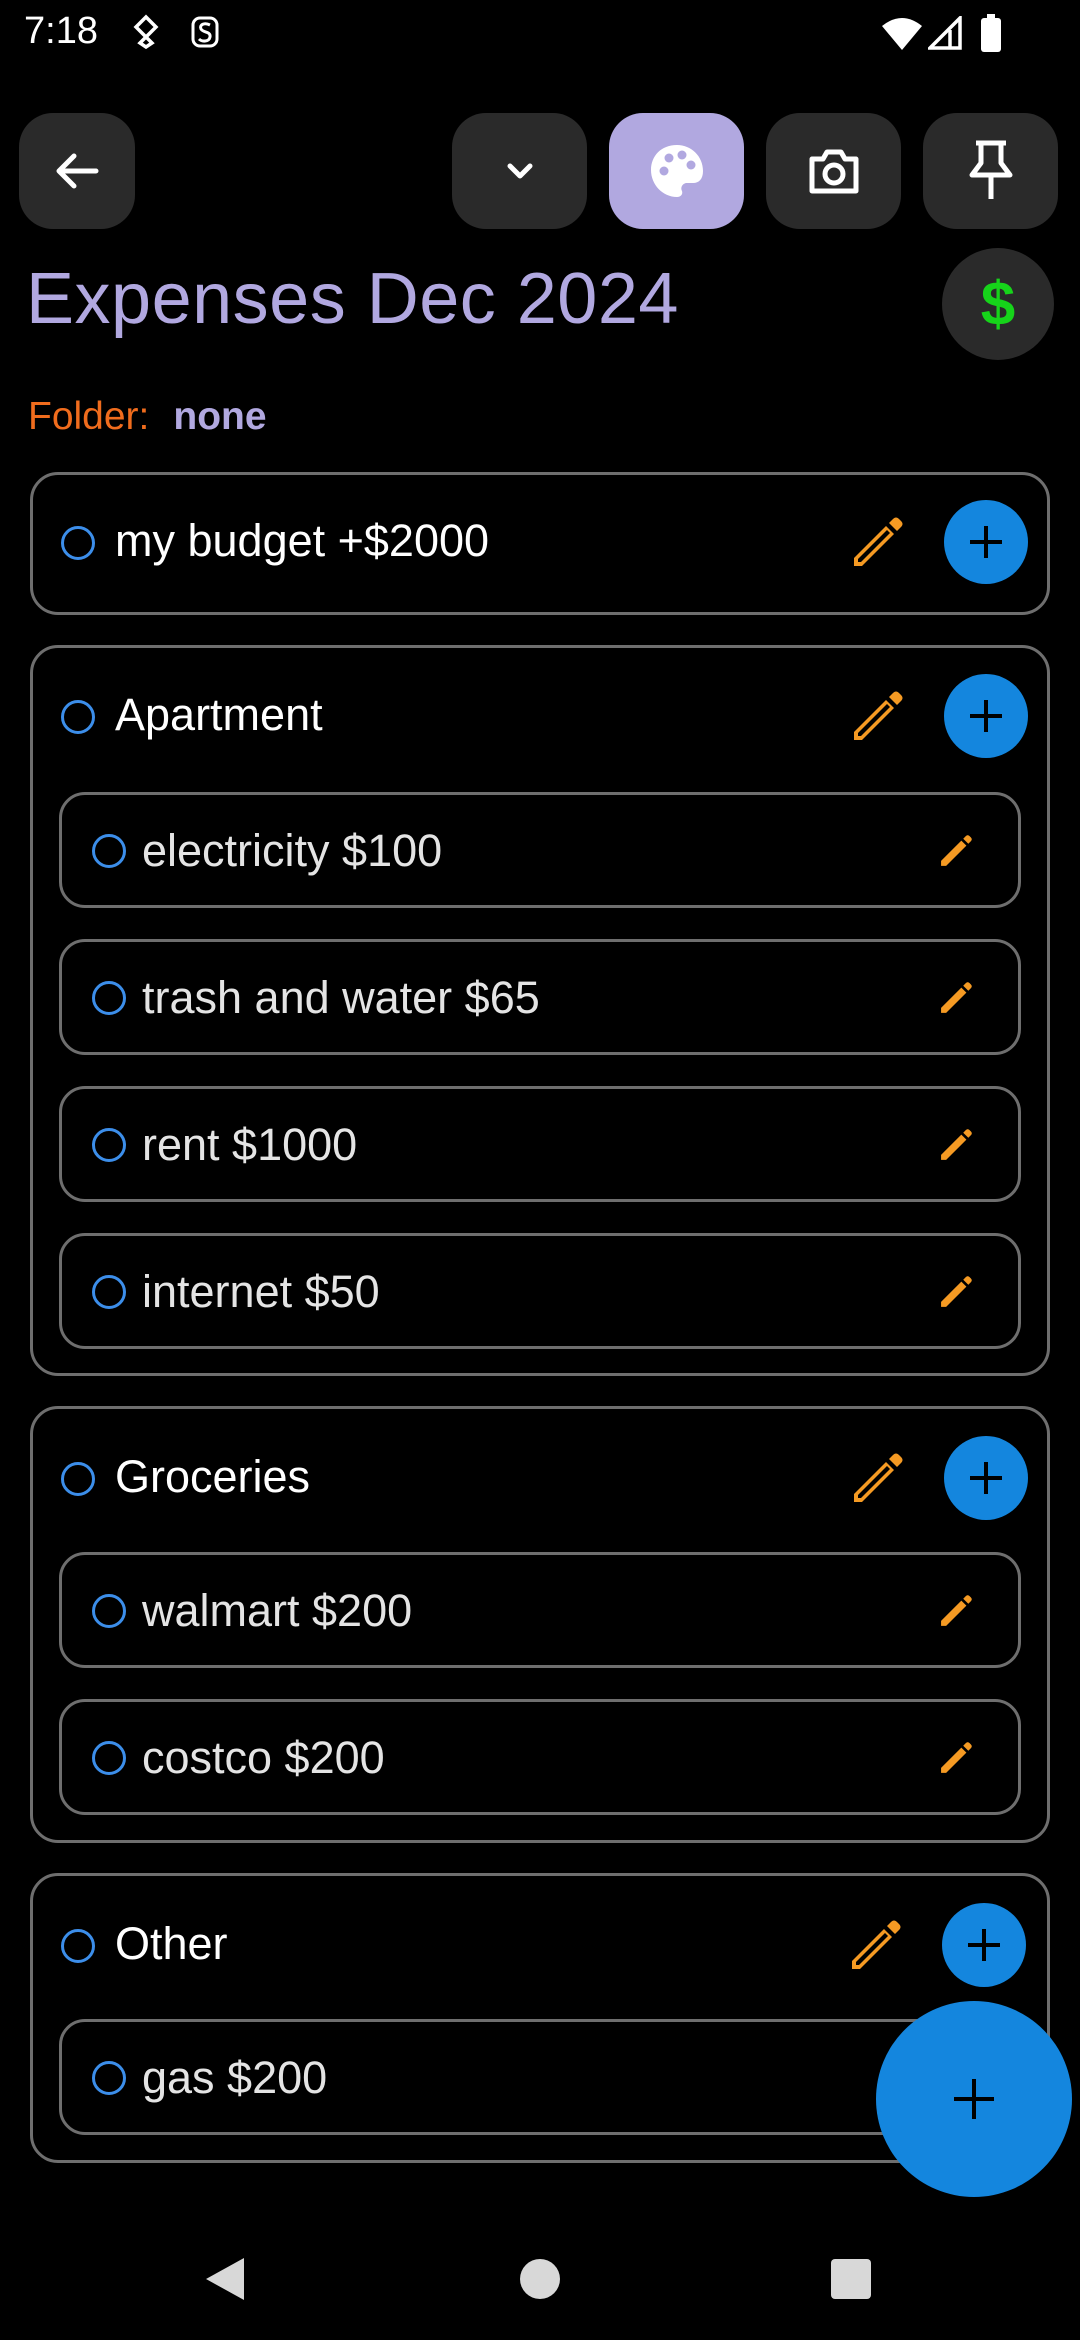 The width and height of the screenshot is (1080, 2340). What do you see at coordinates (250, 1144) in the screenshot?
I see `item-text: rent $1000` at bounding box center [250, 1144].